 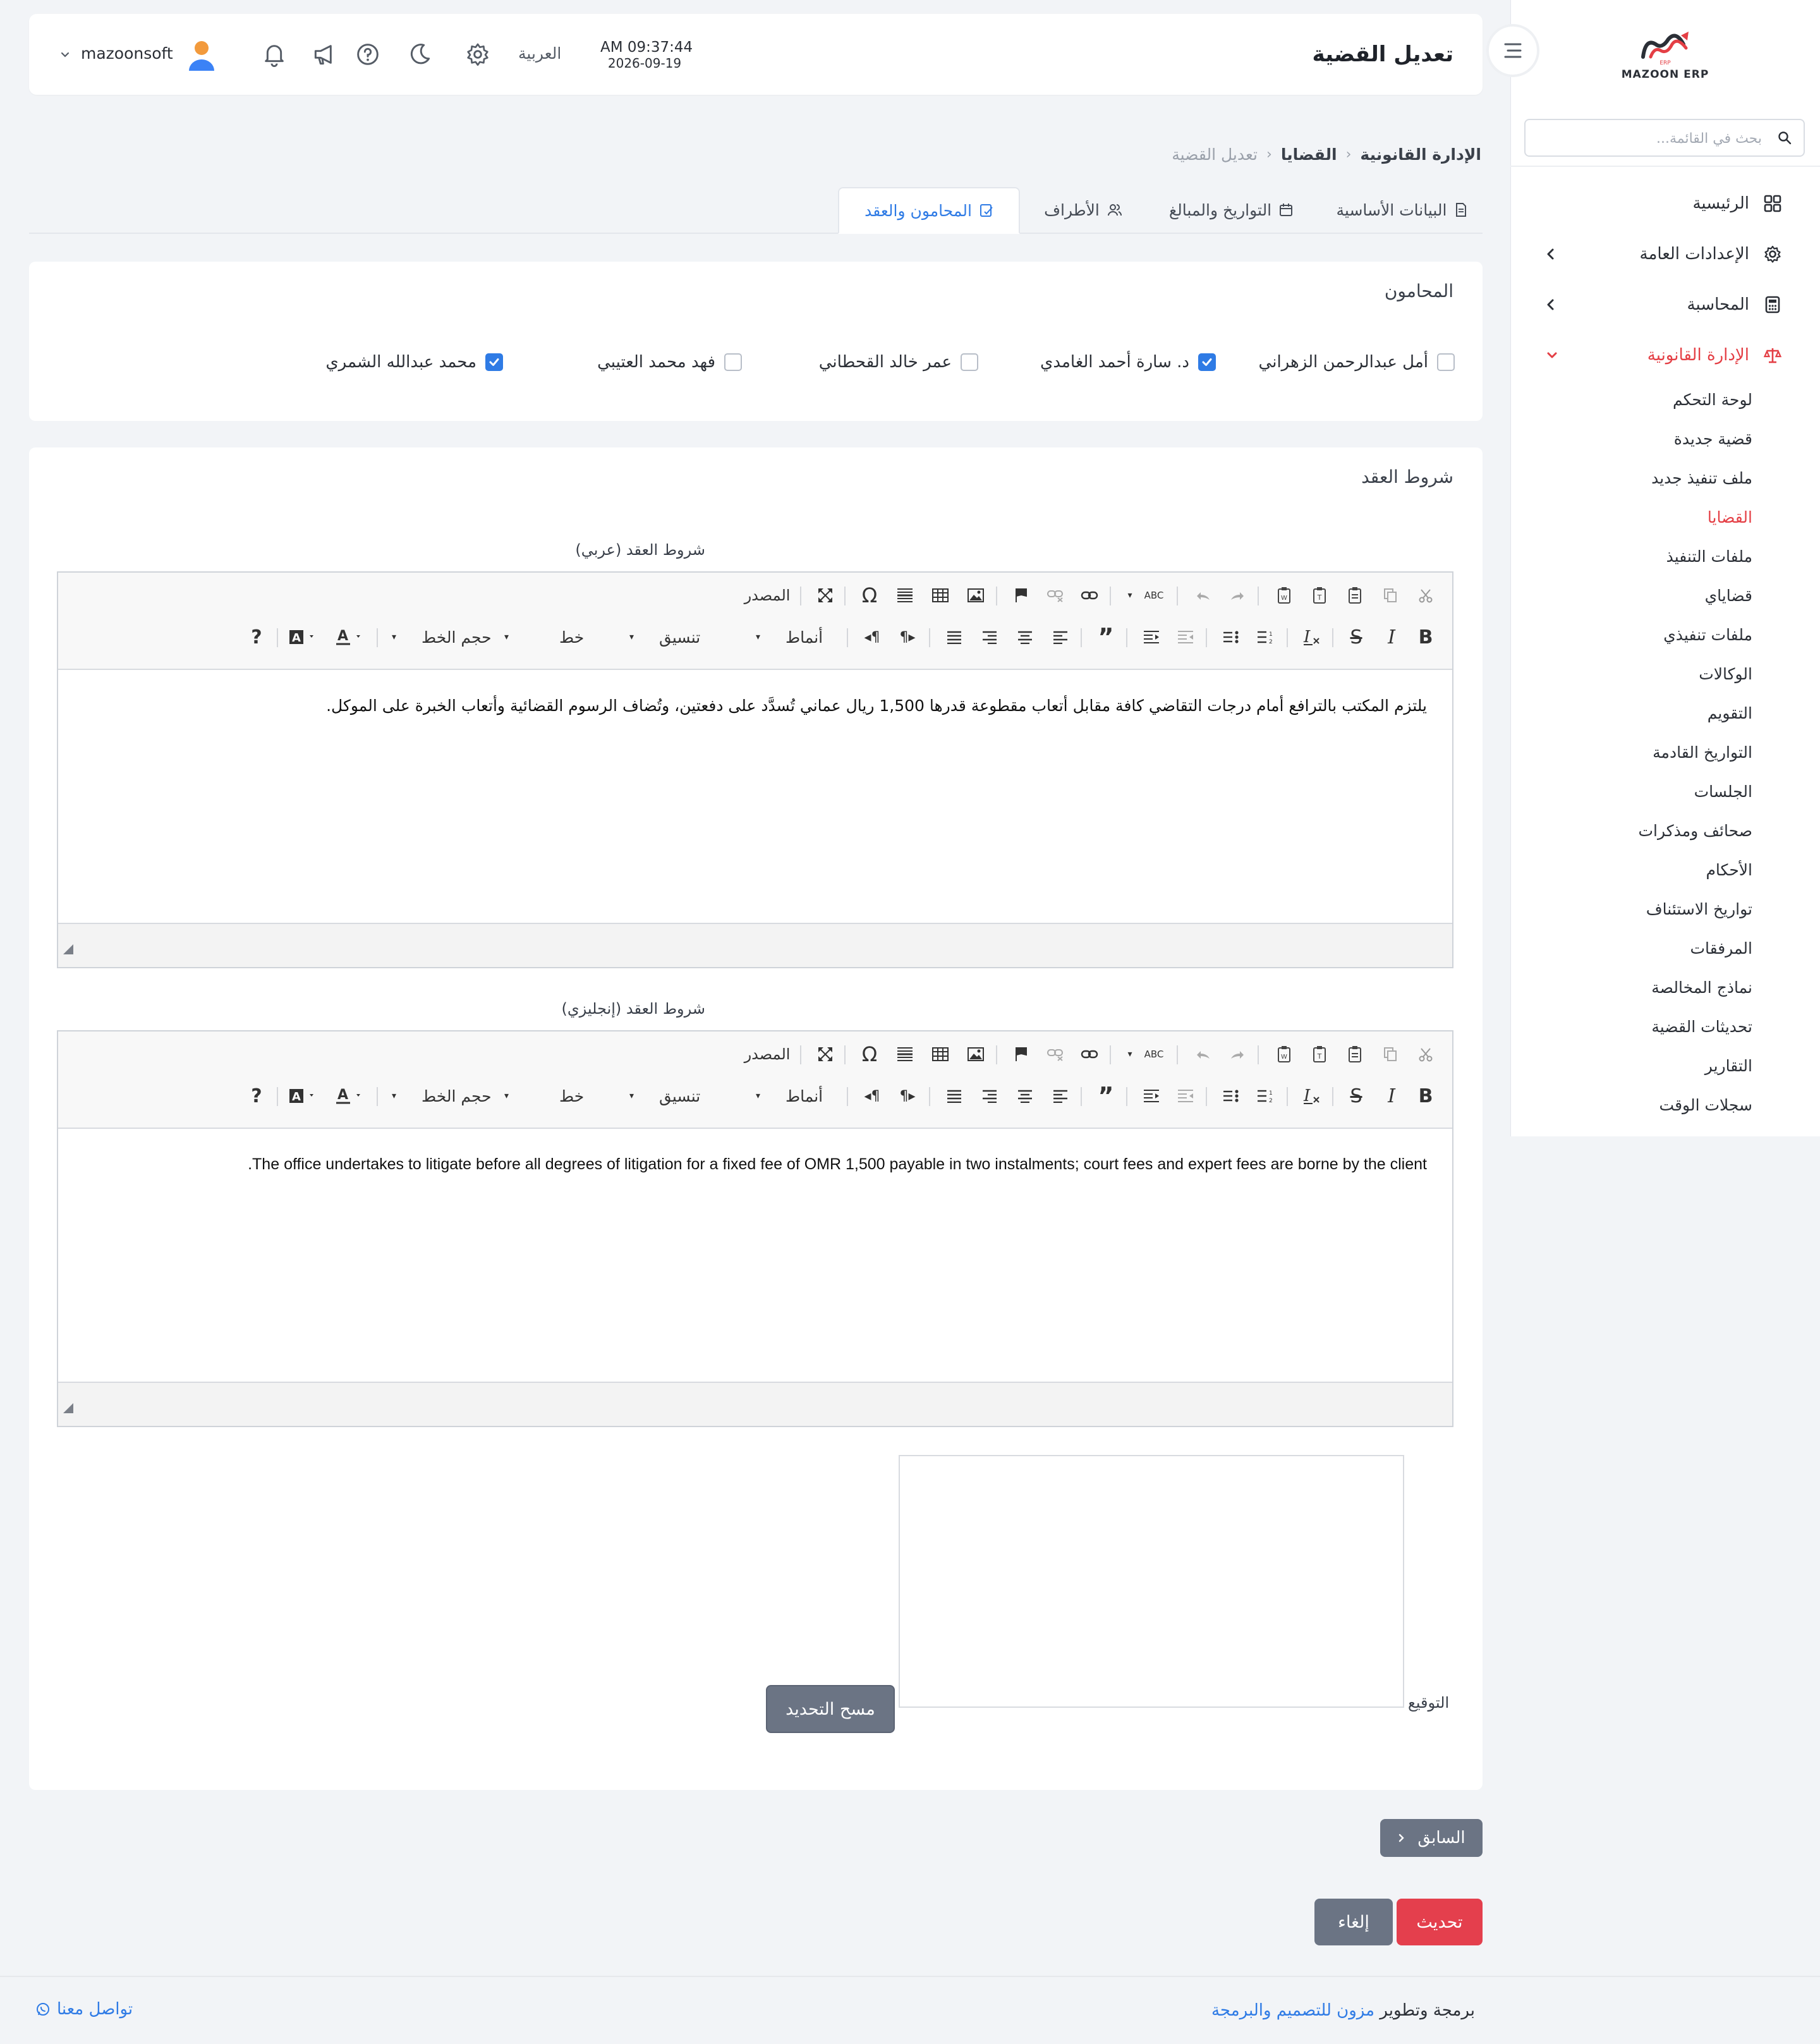 I want to click on sidebar-subitem-judgments: الأحكام, so click(x=1729, y=870).